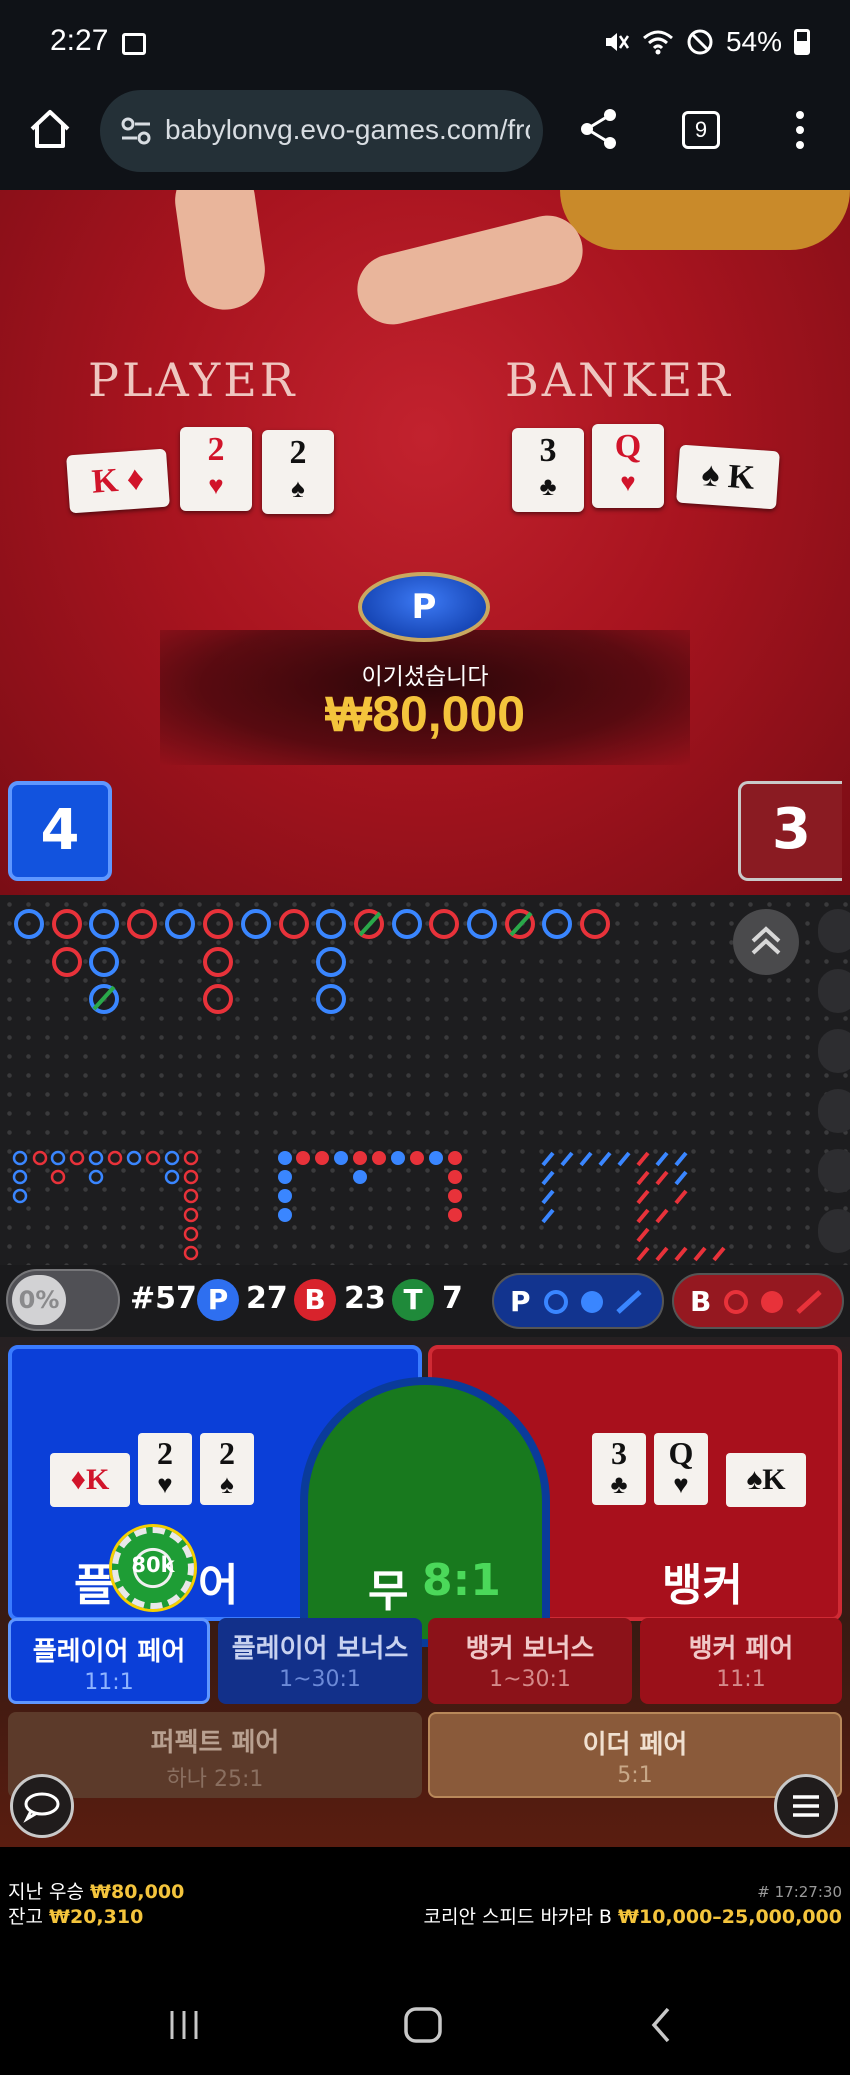 The height and width of the screenshot is (2075, 850). What do you see at coordinates (790, 831) in the screenshot?
I see `banker-score: 3` at bounding box center [790, 831].